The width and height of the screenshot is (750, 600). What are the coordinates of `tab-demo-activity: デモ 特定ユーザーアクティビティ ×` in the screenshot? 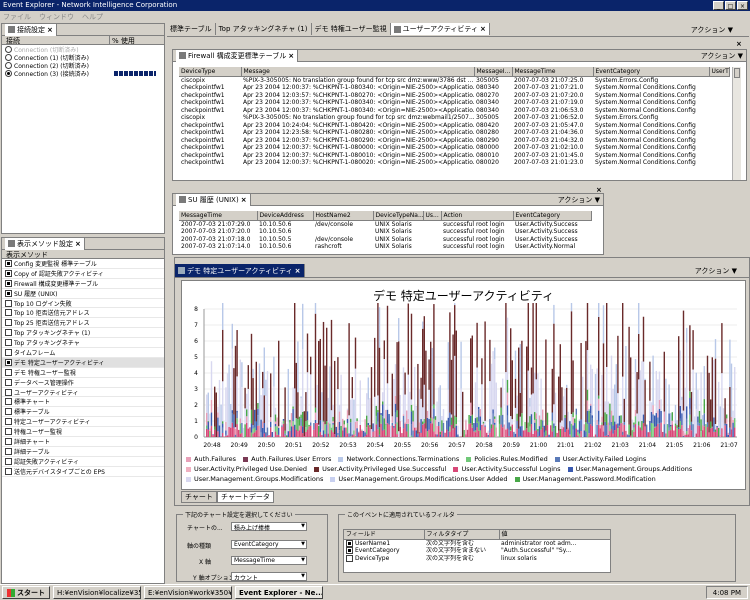 It's located at (240, 270).